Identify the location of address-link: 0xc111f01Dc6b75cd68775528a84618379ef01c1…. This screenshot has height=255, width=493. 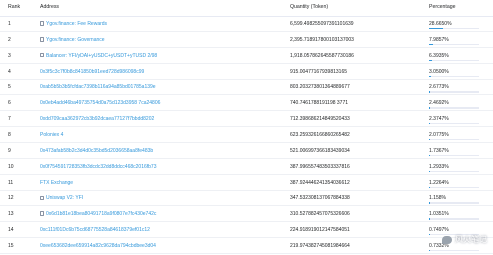
(95, 230).